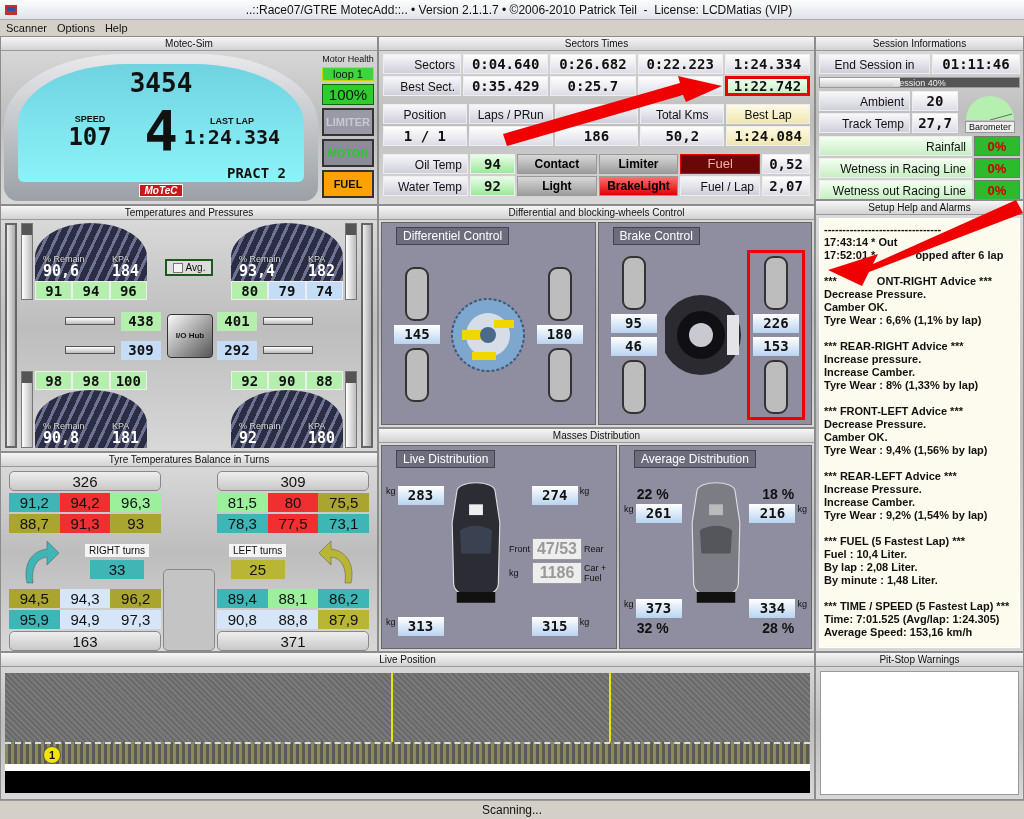 The image size is (1024, 819). Describe the element at coordinates (343, 619) in the screenshot. I see `temp-readout: 87,9` at that location.